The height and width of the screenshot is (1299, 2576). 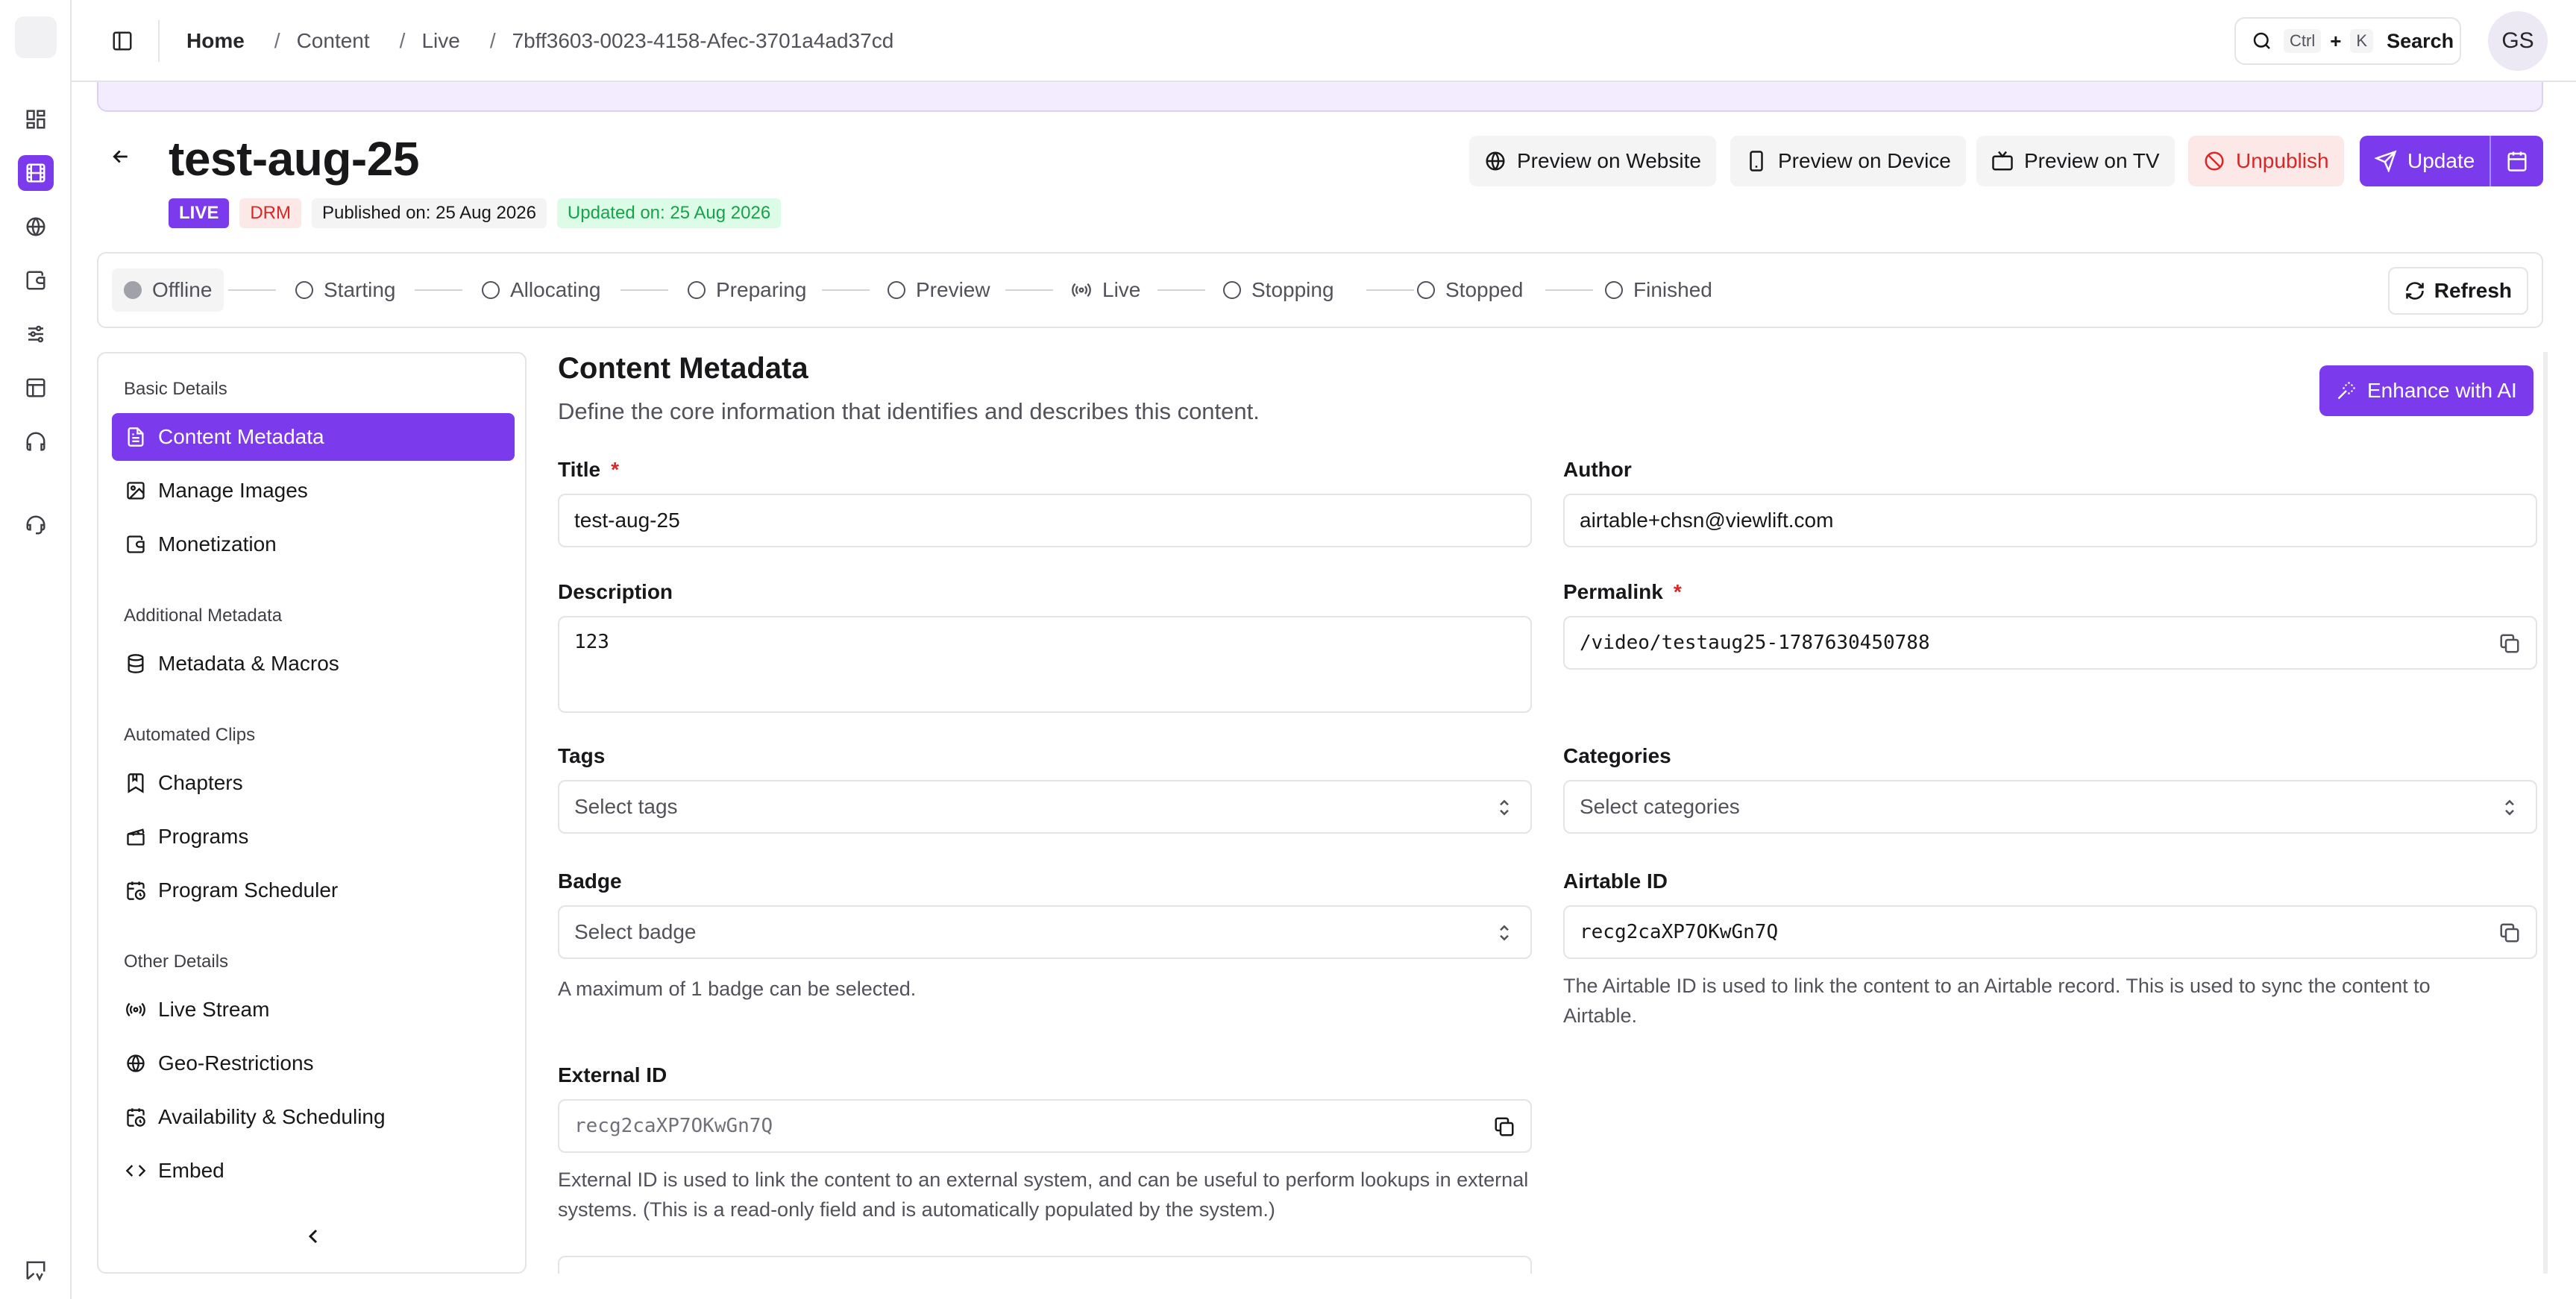 I want to click on nav-label: Live Stream, so click(x=214, y=1009).